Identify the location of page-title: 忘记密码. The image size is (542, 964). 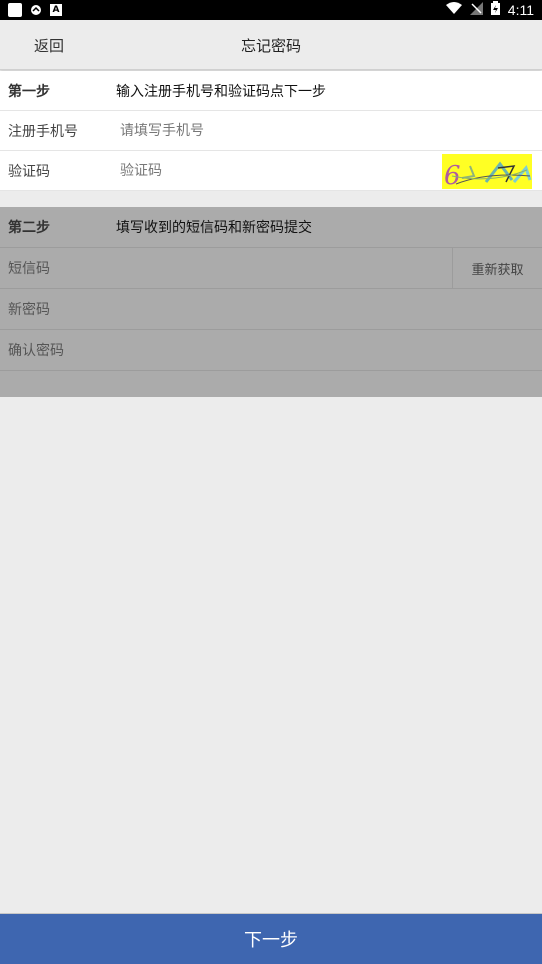
(270, 46).